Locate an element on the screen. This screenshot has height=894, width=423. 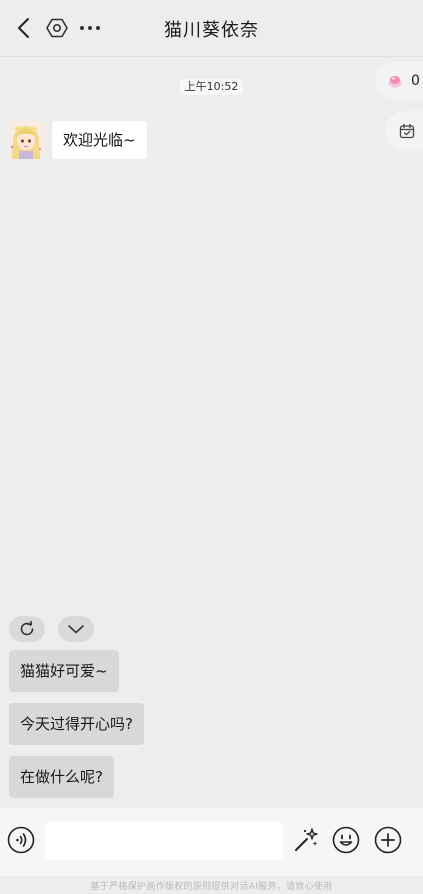
refresh-suggestions-button is located at coordinates (27, 629).